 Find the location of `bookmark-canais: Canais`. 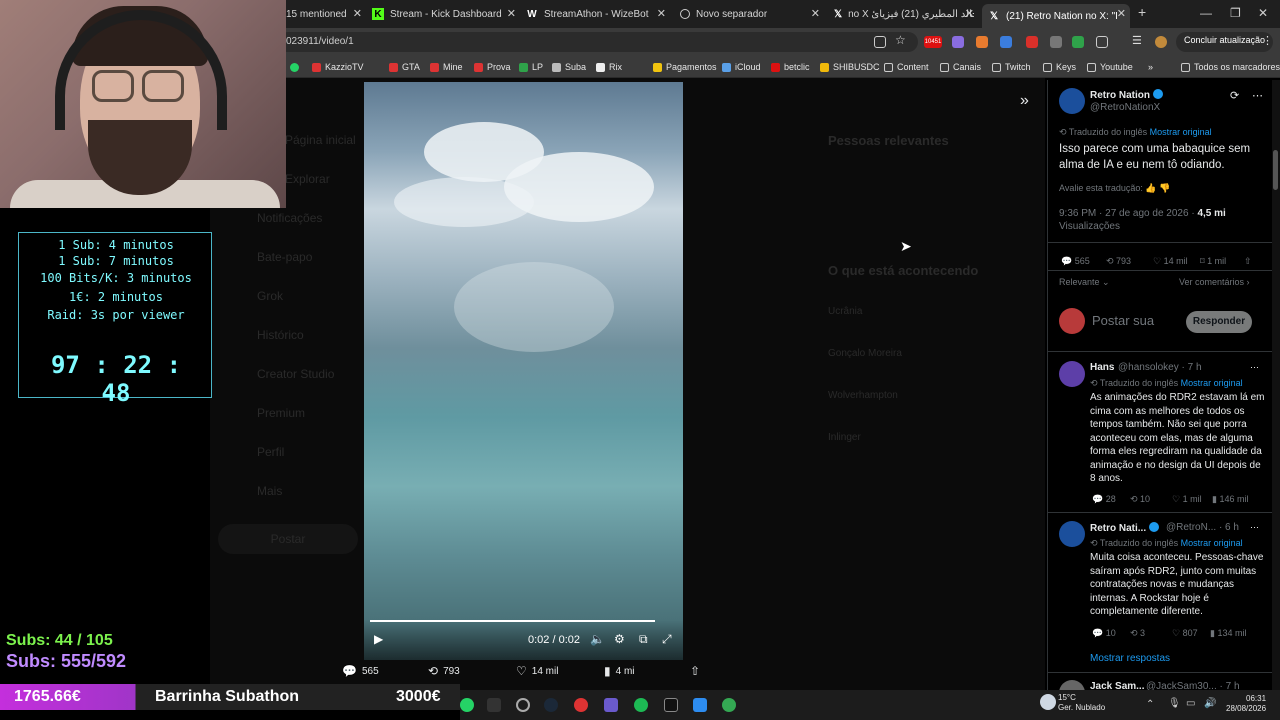

bookmark-canais: Canais is located at coordinates (960, 67).